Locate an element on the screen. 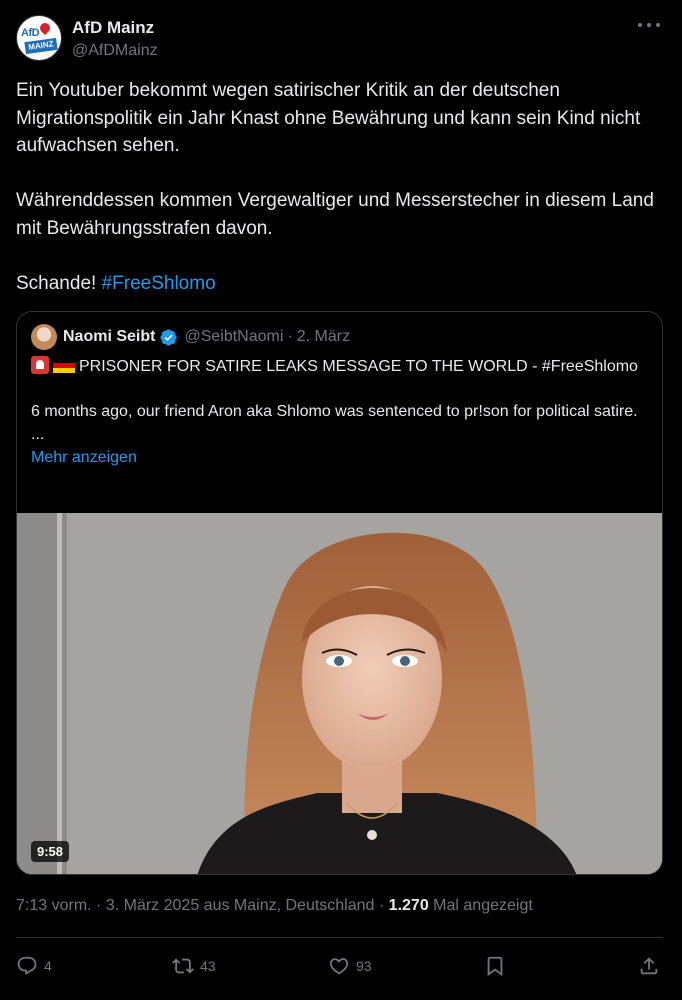  tweet-header: AfD MAINZ AfD Mainz @AfDMainz is located at coordinates (340, 34).